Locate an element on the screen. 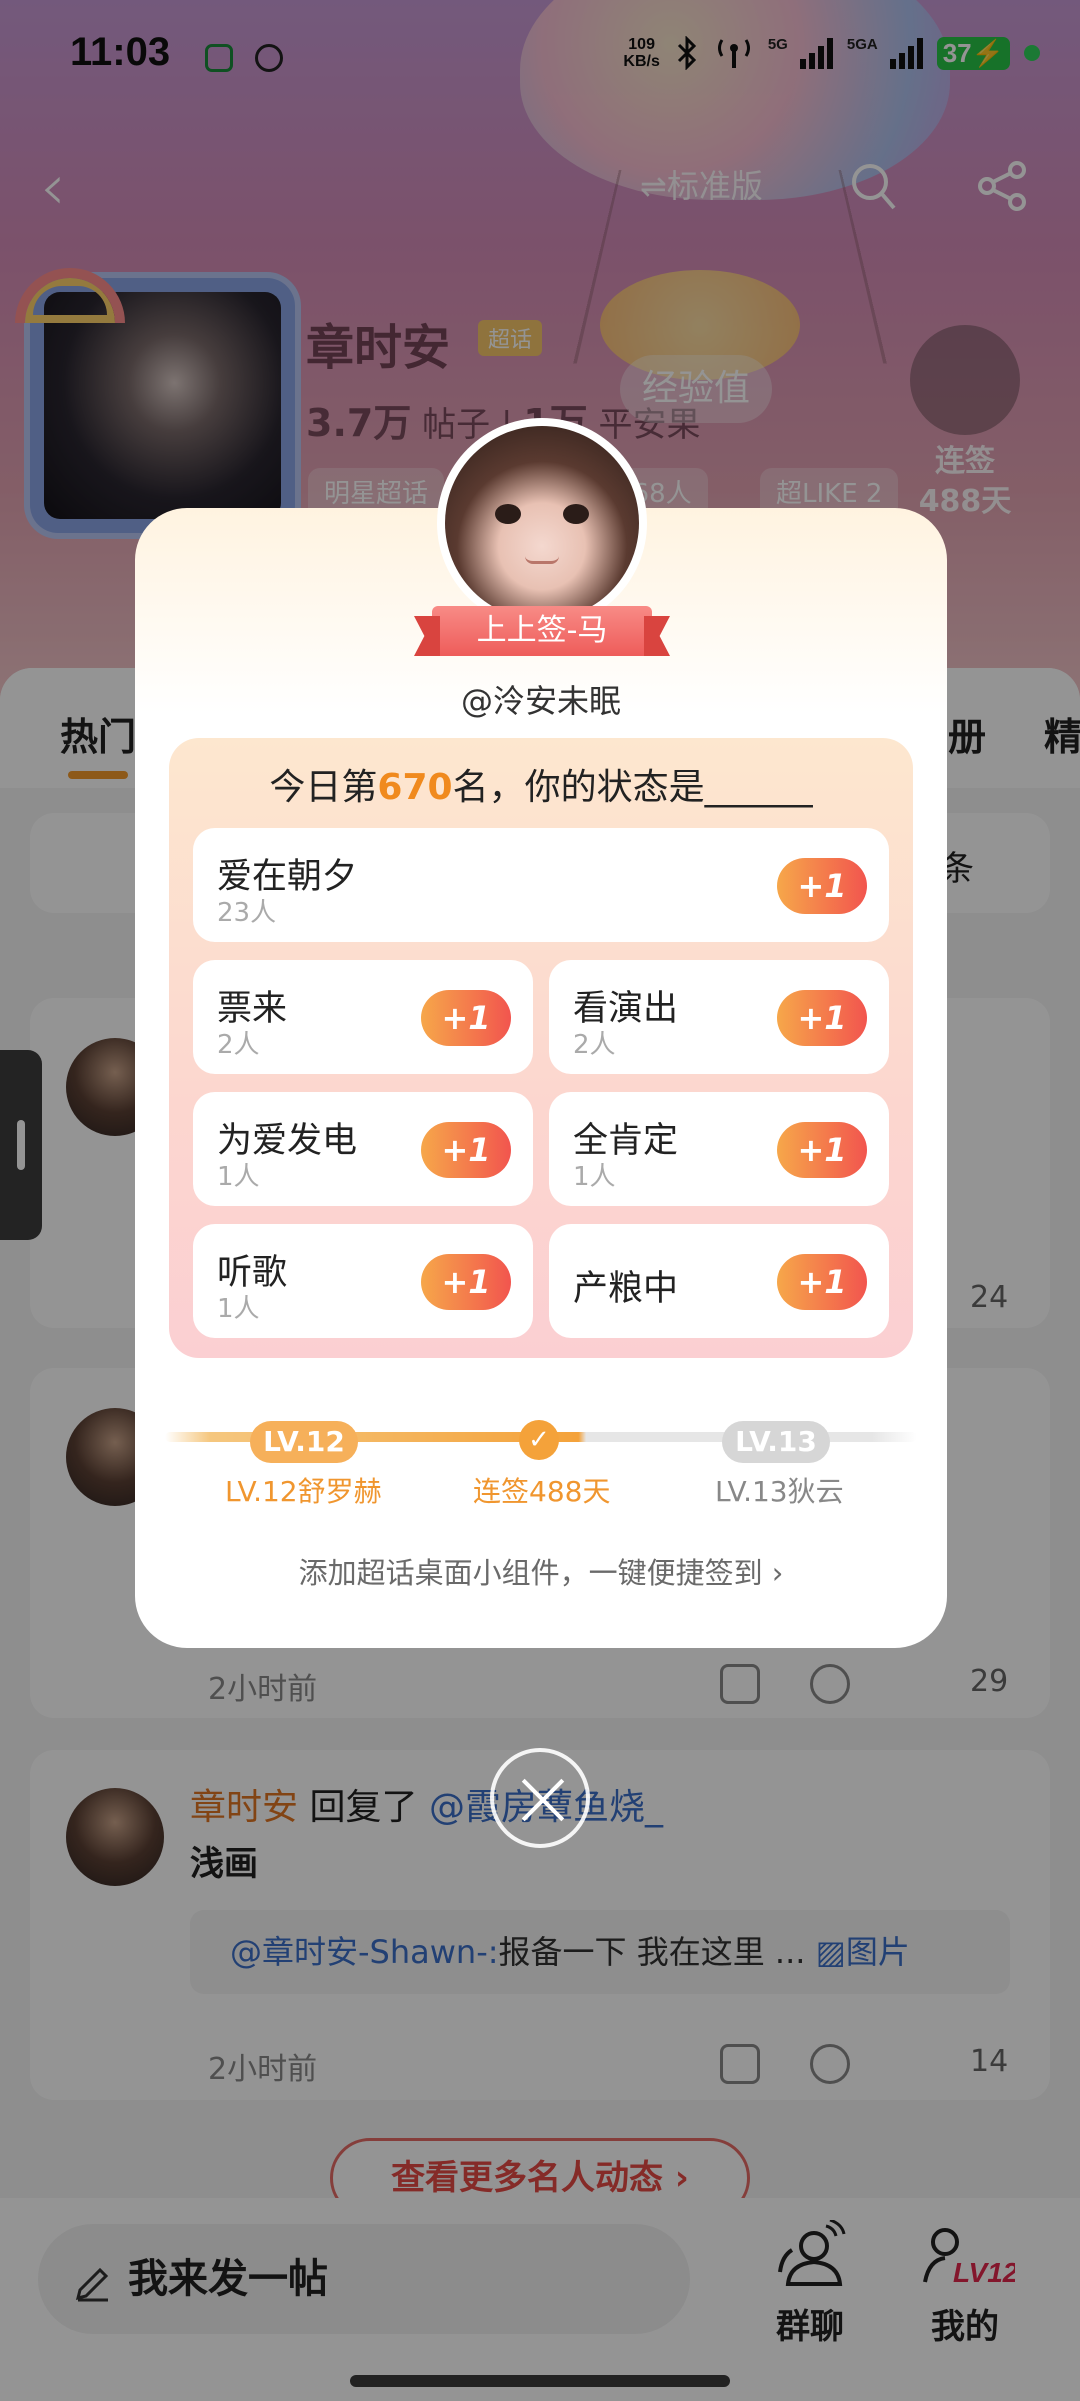  fortune-ribbon: 上上签-马 is located at coordinates (542, 631).